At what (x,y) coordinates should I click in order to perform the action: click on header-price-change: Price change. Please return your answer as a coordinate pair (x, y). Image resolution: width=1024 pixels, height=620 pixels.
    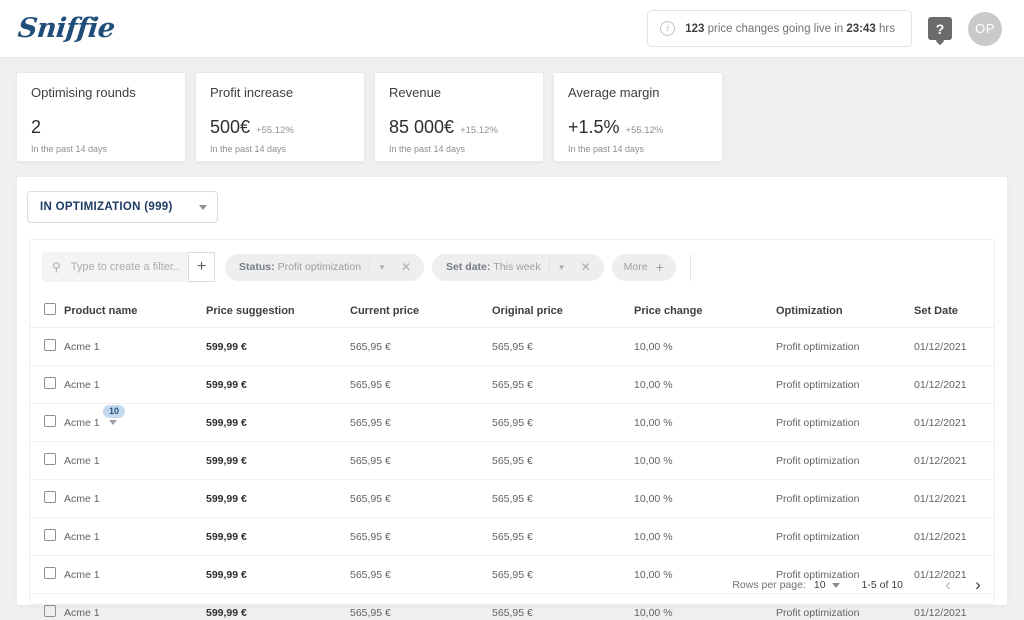
    Looking at the image, I should click on (705, 311).